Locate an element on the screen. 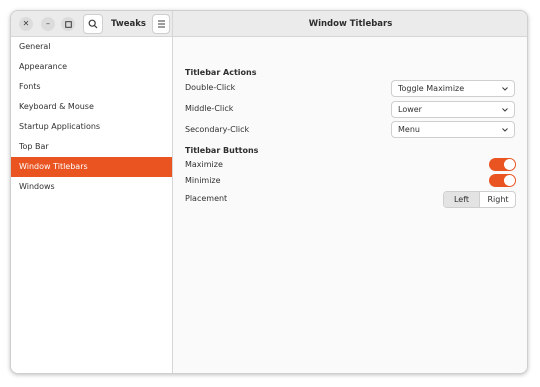 The image size is (540, 387). close-icon: ✕ is located at coordinates (26, 24).